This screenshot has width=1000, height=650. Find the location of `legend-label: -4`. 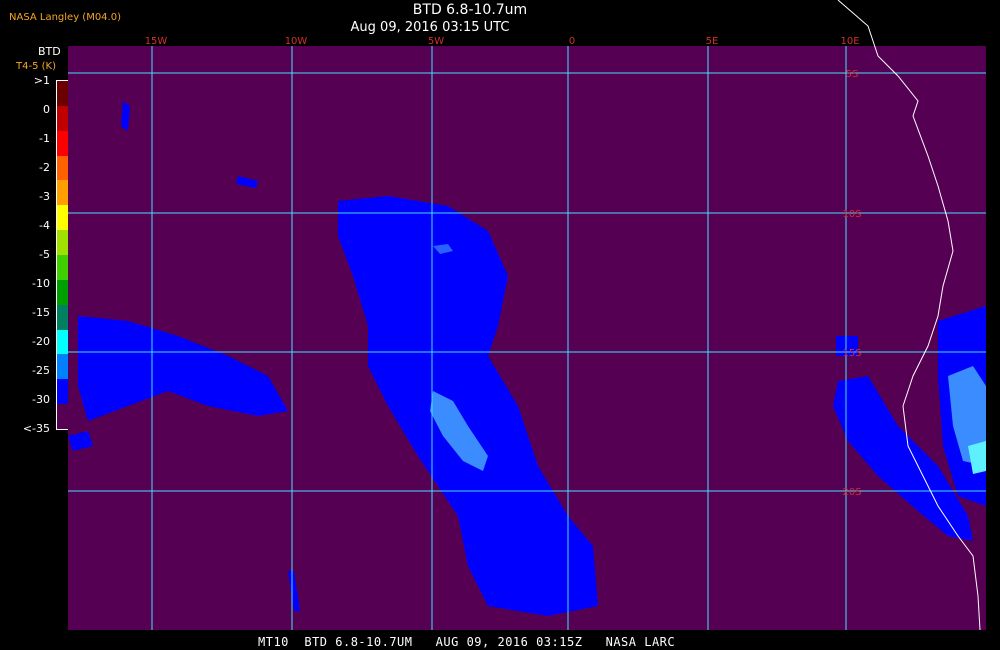

legend-label: -4 is located at coordinates (44, 225).